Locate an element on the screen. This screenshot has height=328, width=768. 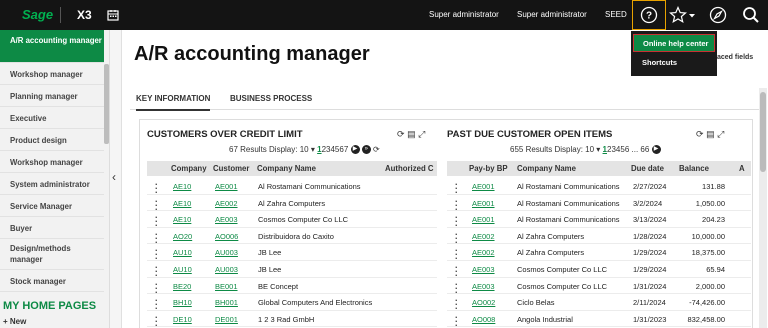
column-header: Company is located at coordinates (189, 168).